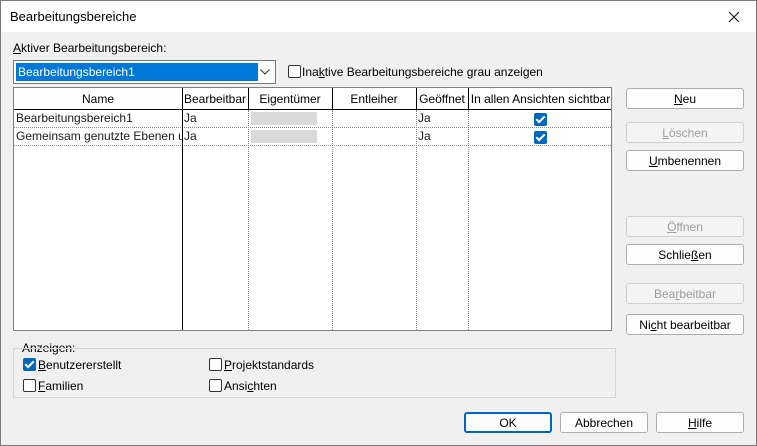 This screenshot has width=757, height=446. Describe the element at coordinates (61, 386) in the screenshot. I see `families-label: Familien` at that location.